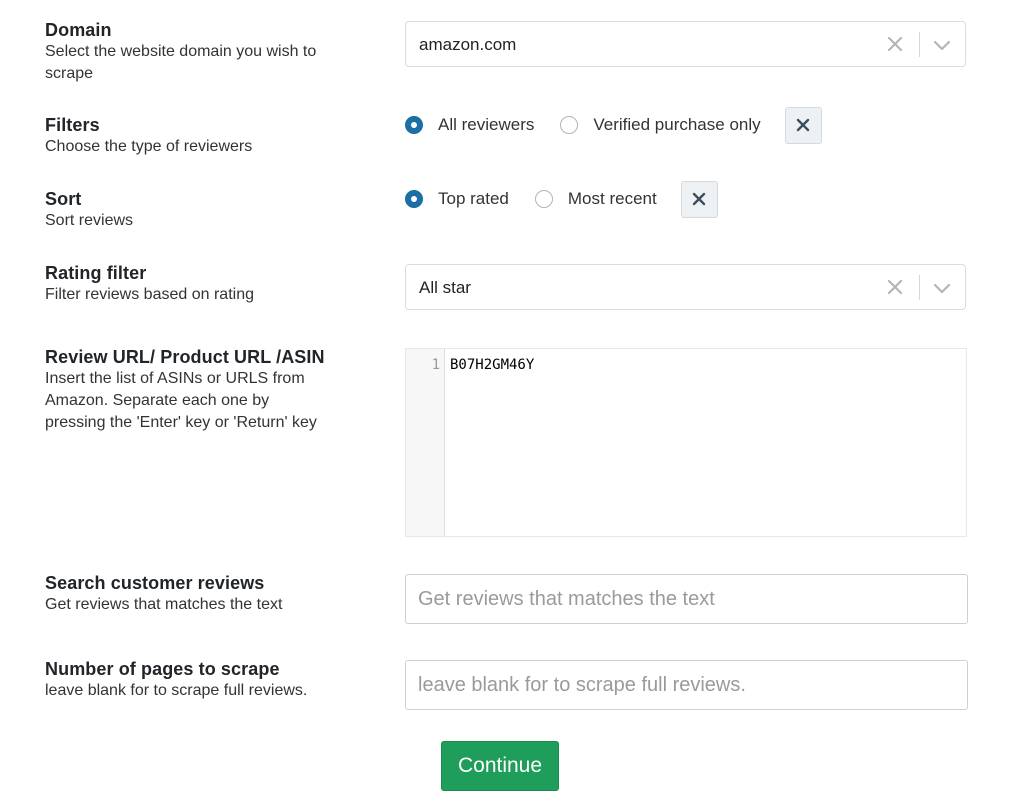 The image size is (1026, 802). Describe the element at coordinates (685, 287) in the screenshot. I see `rating-filter-select: All star` at that location.